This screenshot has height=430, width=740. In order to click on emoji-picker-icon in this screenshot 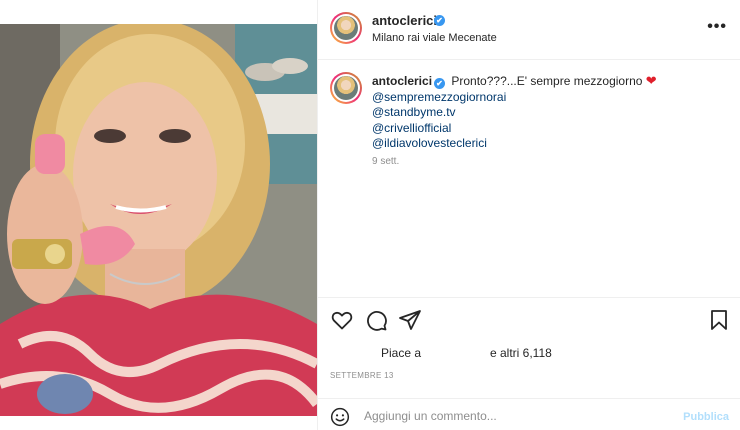, I will do `click(340, 417)`.